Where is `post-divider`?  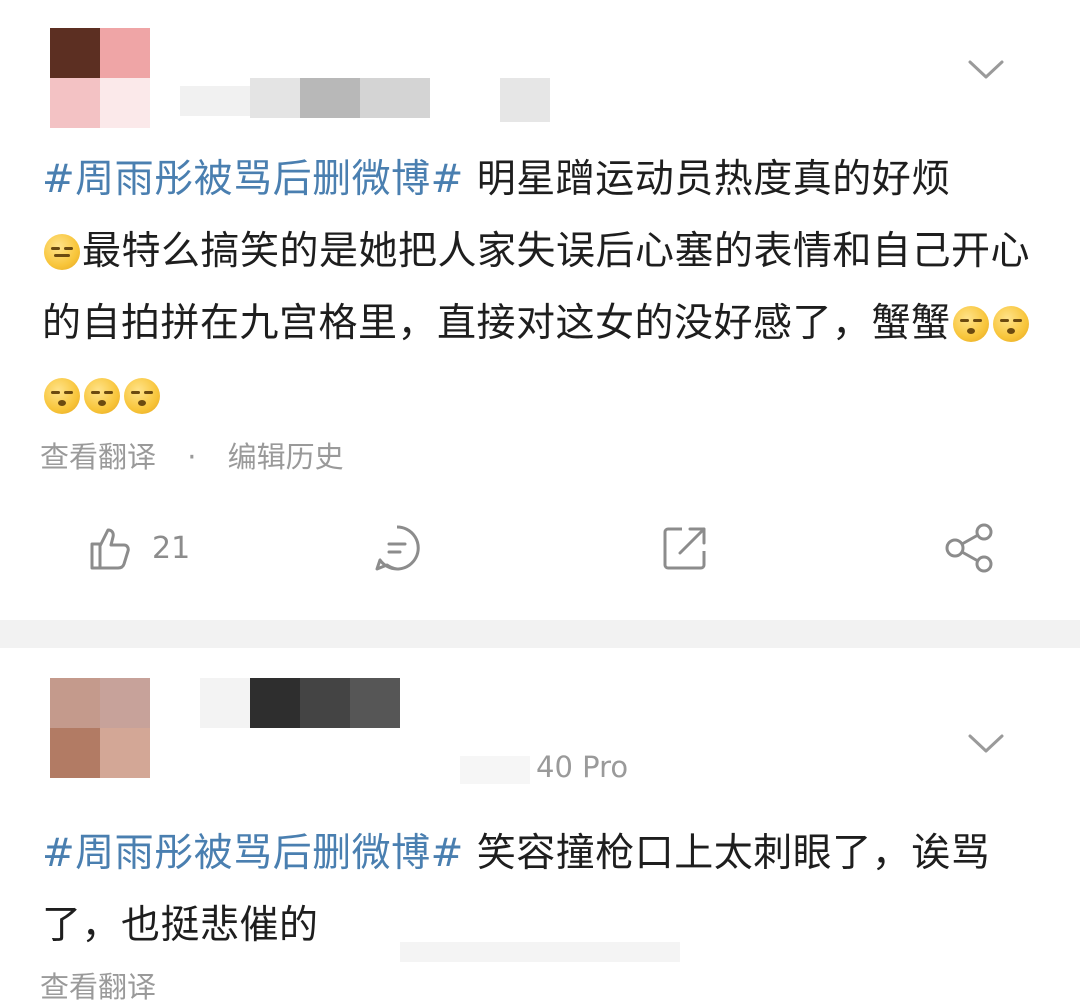 post-divider is located at coordinates (540, 634).